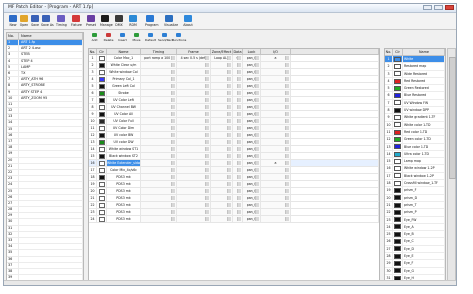 This screenshot has height=294, width=473. What do you see at coordinates (136, 37) in the screenshot?
I see `grid-tool-move: Move` at bounding box center [136, 37].